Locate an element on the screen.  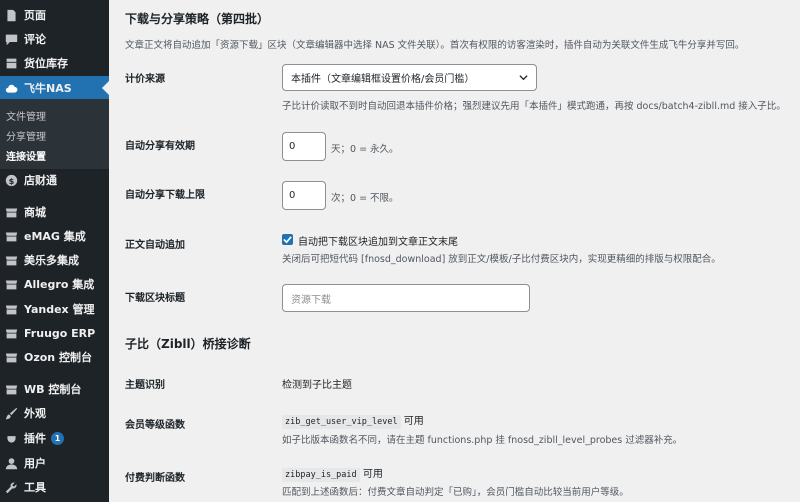
nav-comments-label: 评论 is located at coordinates (35, 39).